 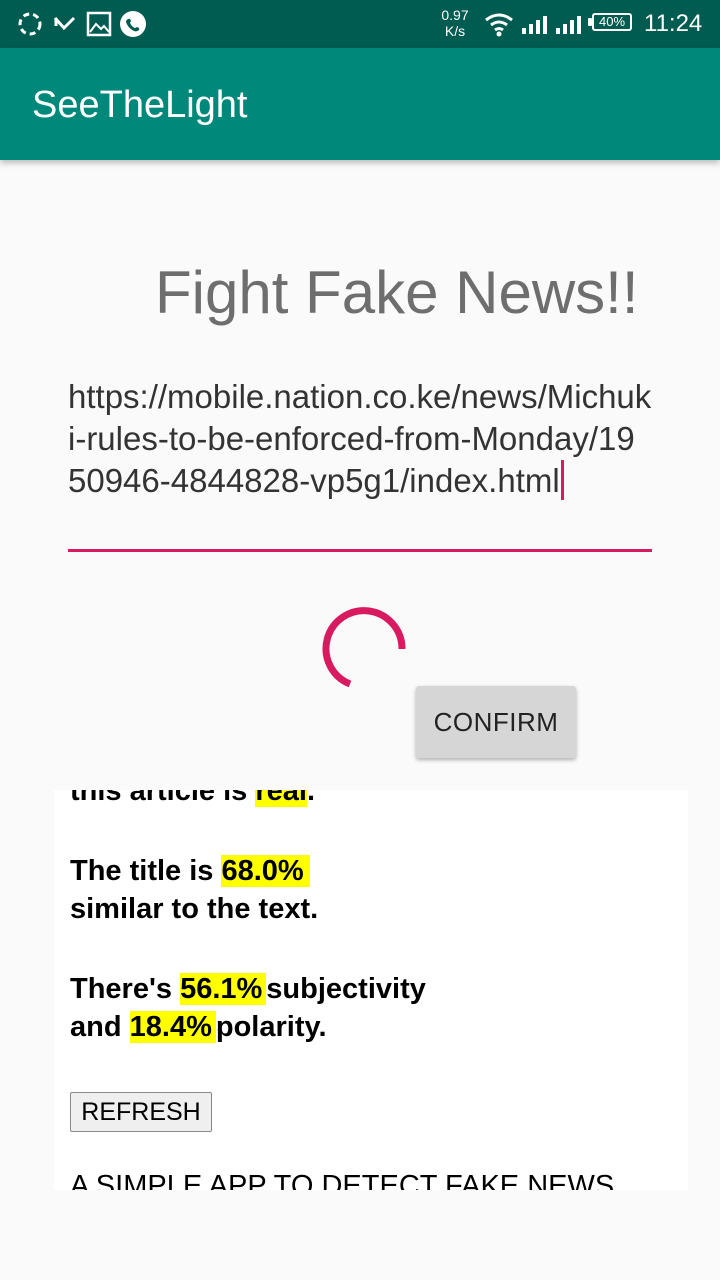 I want to click on title-similarity-line: The title is 68.0% similar to the text., so click(x=194, y=890).